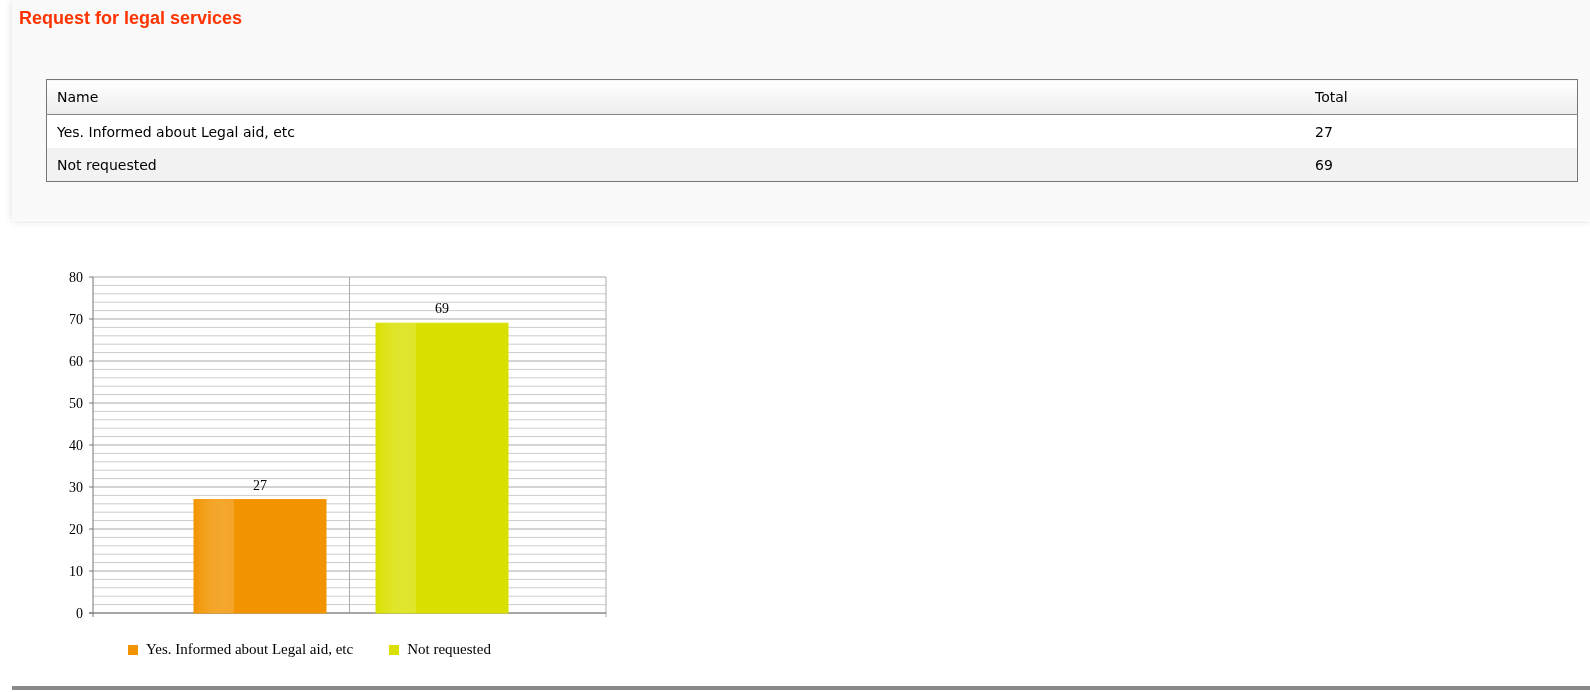 The height and width of the screenshot is (692, 1590). What do you see at coordinates (79, 613) in the screenshot?
I see `y-tick-label: 0` at bounding box center [79, 613].